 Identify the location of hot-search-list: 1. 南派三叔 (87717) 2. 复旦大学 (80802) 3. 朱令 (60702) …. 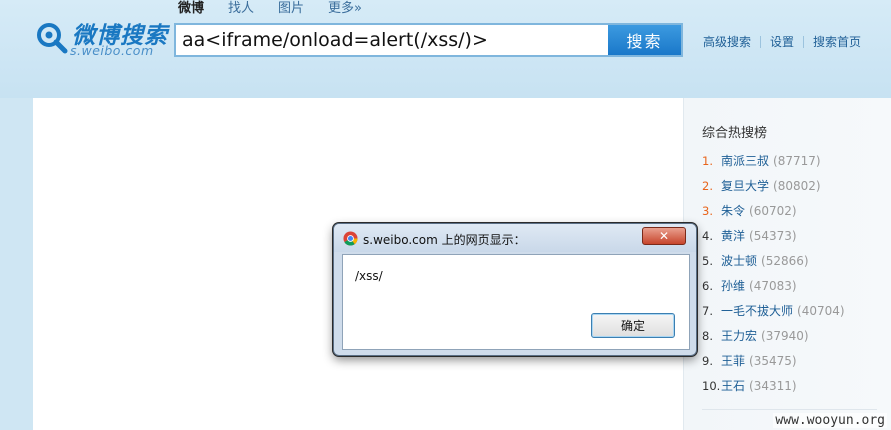
(773, 273).